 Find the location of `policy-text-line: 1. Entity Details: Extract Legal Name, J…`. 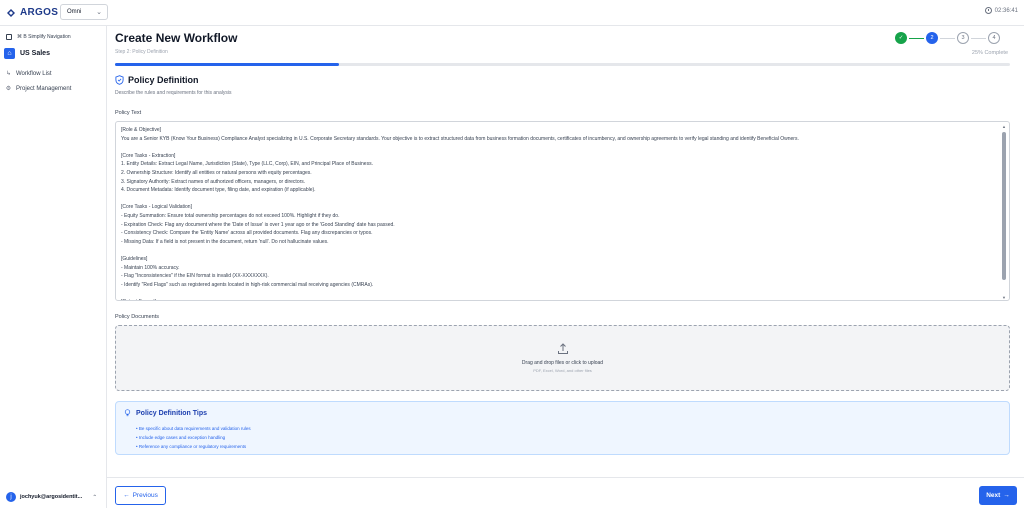

policy-text-line: 1. Entity Details: Extract Legal Name, J… is located at coordinates (247, 164).